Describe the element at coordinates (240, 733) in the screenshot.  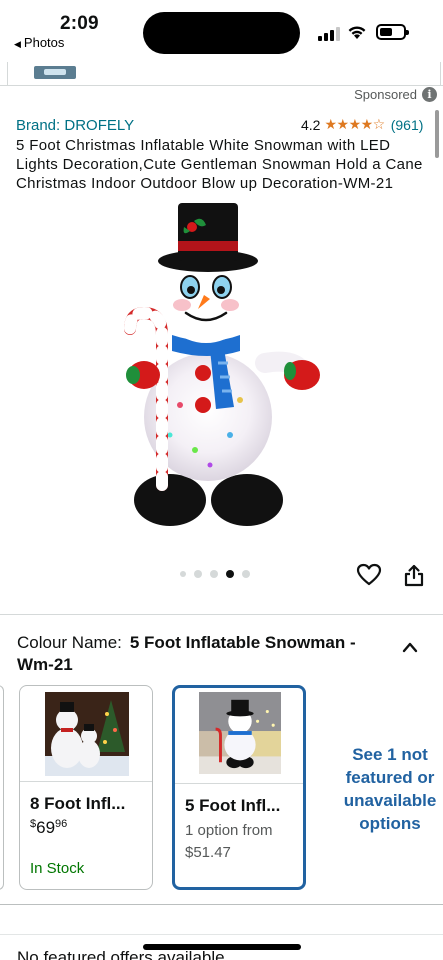
I see `snowman-thumbnail` at that location.